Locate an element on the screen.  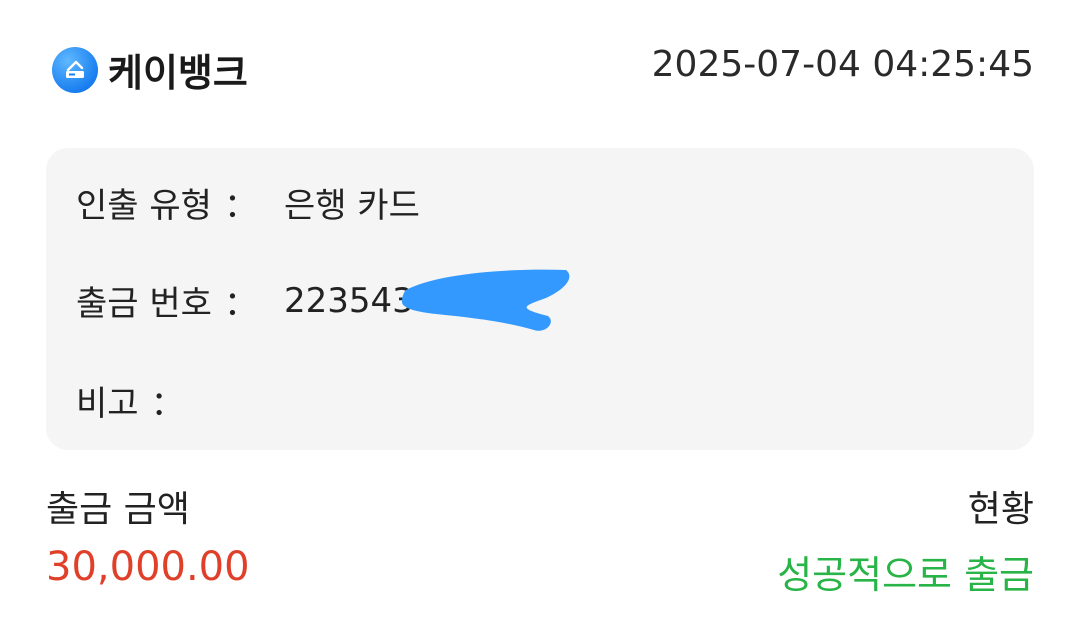
withdraw-number-row: 출금 번호 ： 223543 is located at coordinates (245, 300).